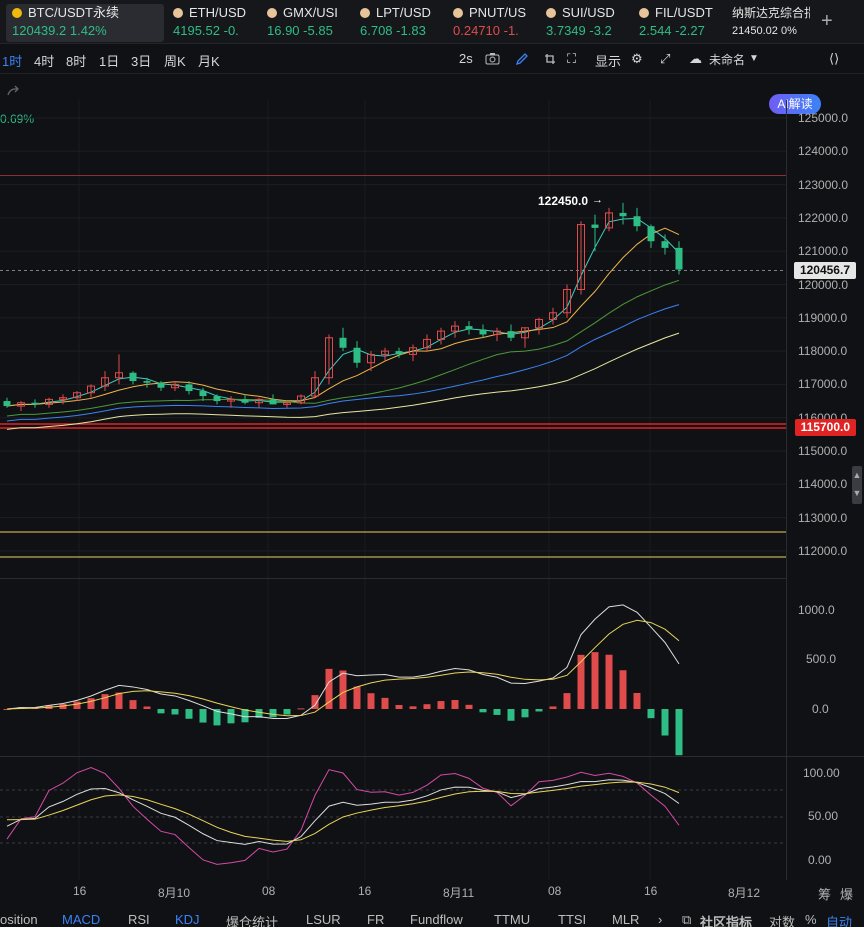  Describe the element at coordinates (839, 919) in the screenshot. I see `auto-scale-toggle: 自动` at that location.